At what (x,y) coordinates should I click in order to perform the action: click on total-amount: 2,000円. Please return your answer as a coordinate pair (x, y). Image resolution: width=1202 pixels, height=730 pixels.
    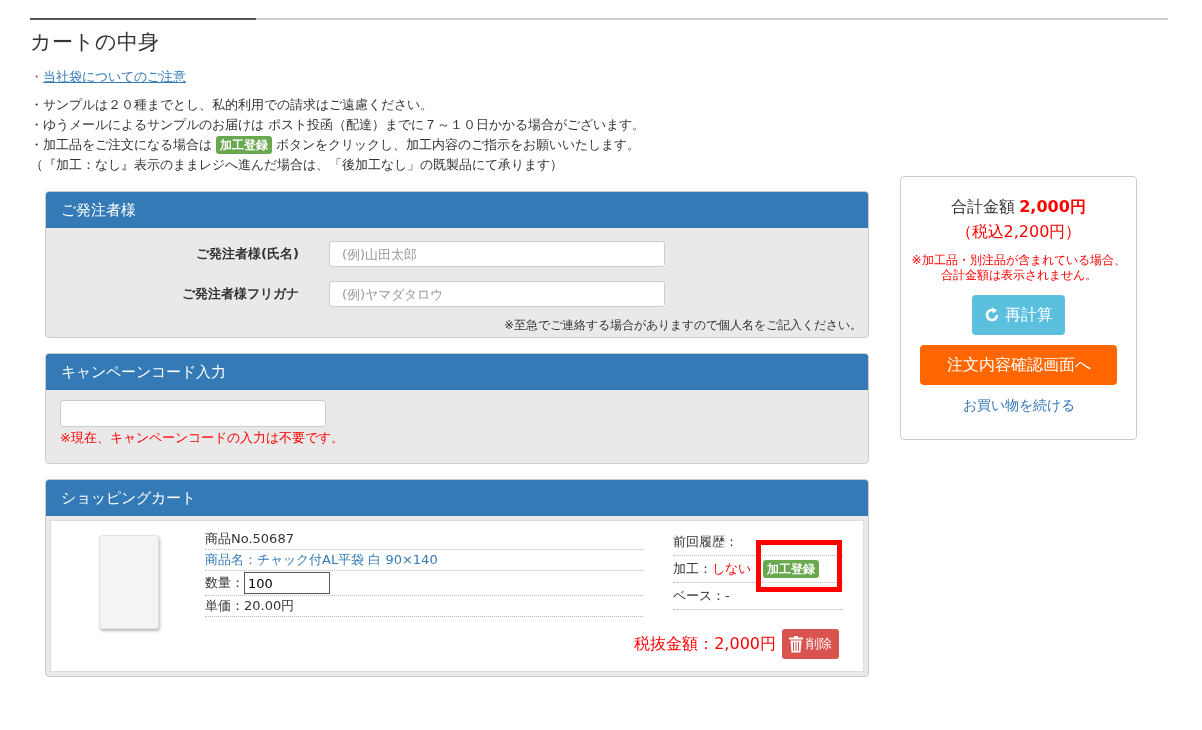
    Looking at the image, I should click on (1052, 207).